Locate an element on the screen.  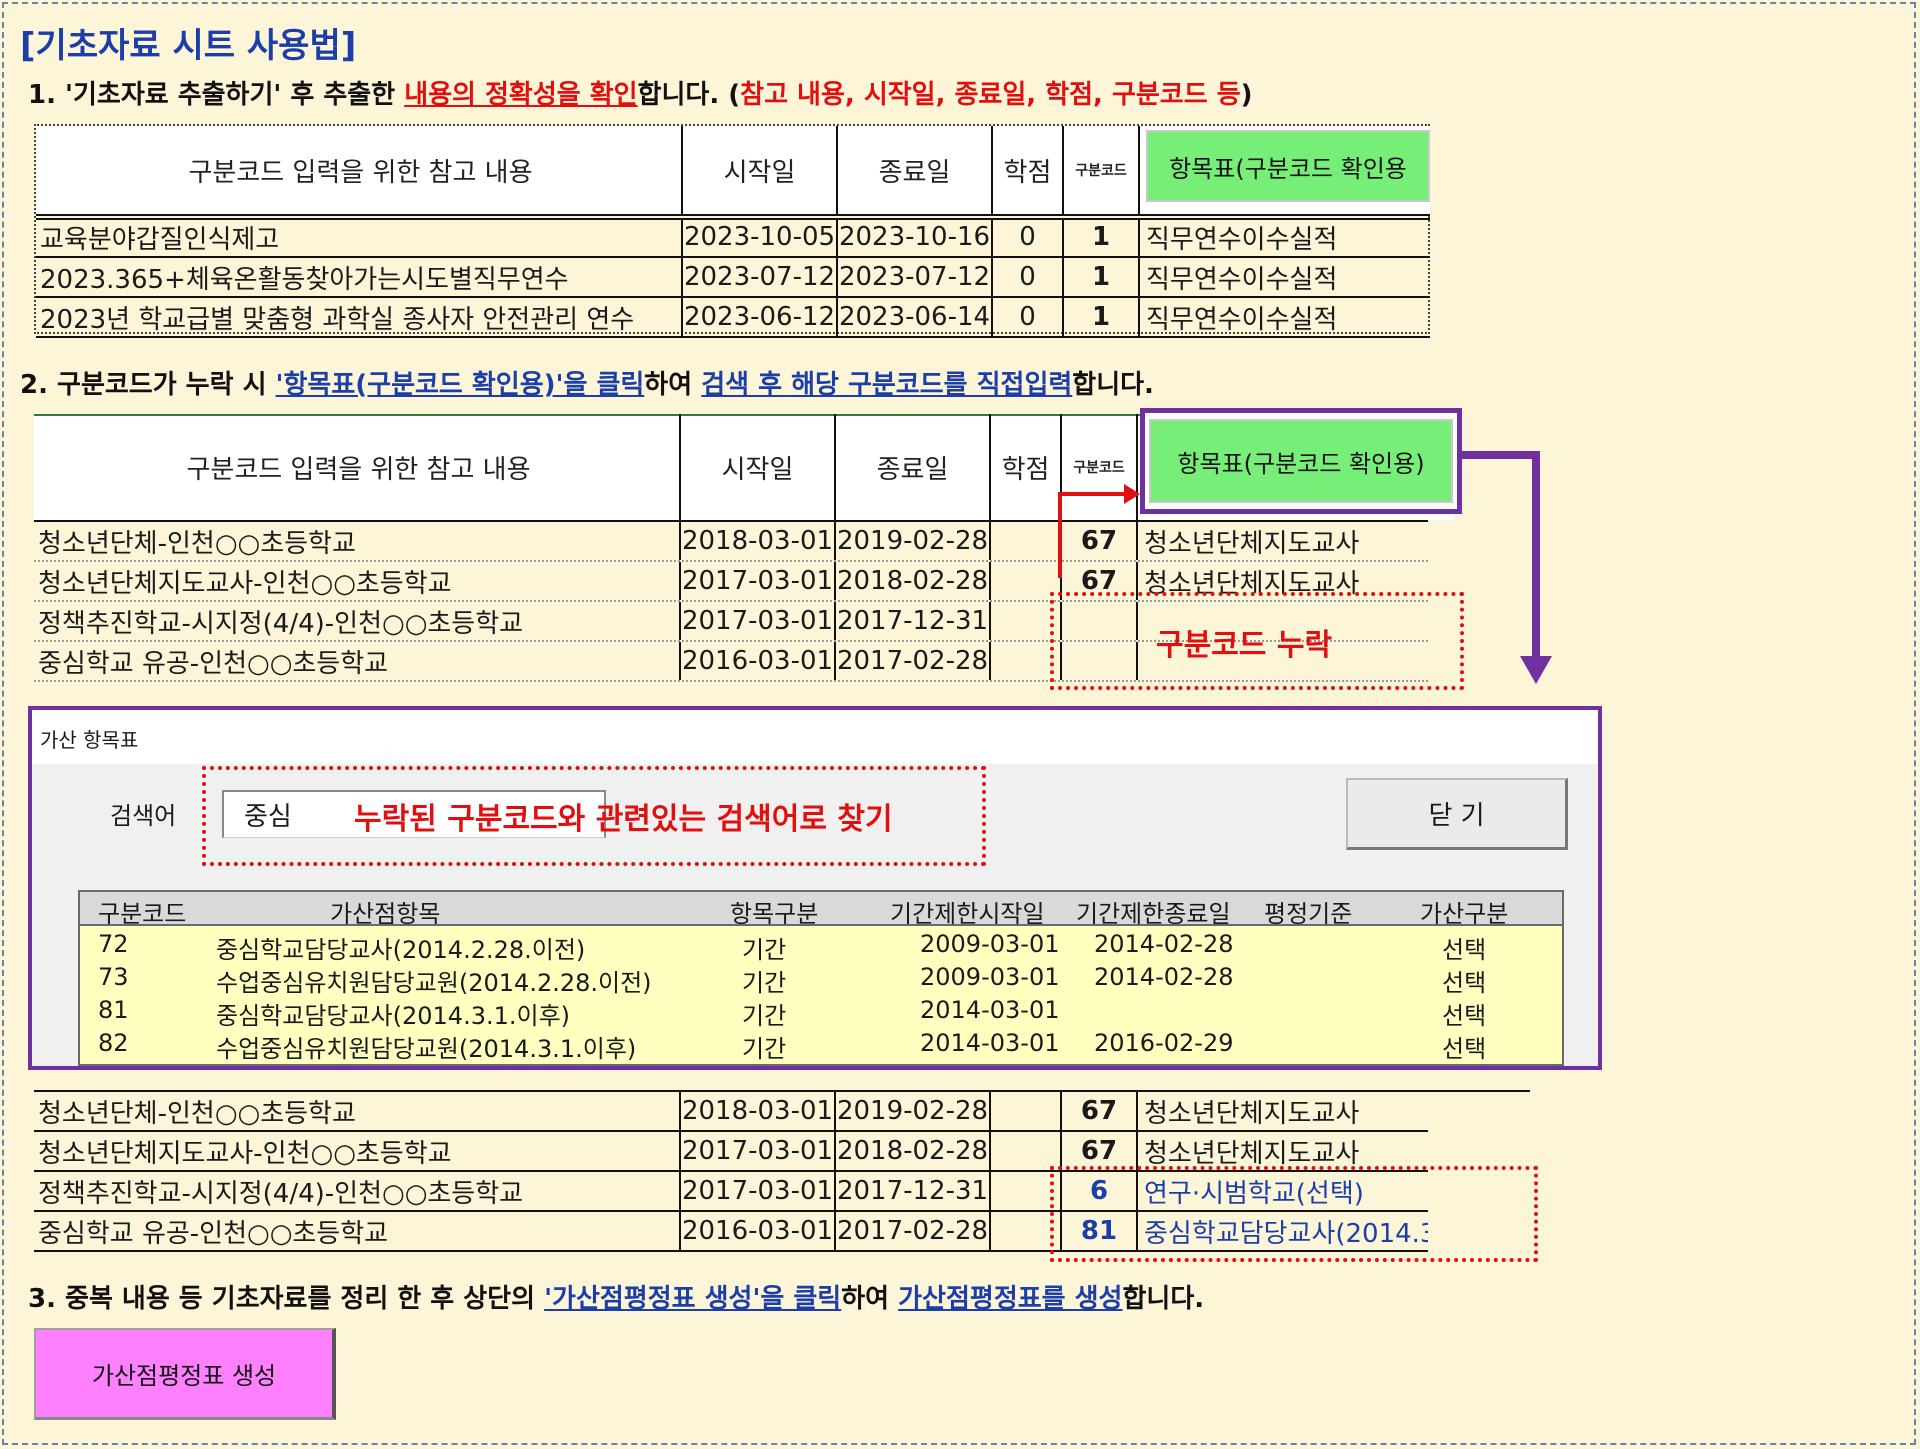
col-class: 가산구분 is located at coordinates (1464, 914).